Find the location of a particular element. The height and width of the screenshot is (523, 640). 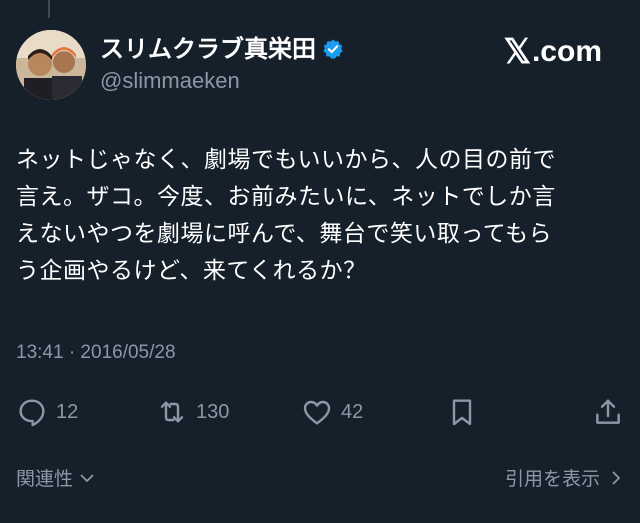

avatar-photo is located at coordinates (51, 65).